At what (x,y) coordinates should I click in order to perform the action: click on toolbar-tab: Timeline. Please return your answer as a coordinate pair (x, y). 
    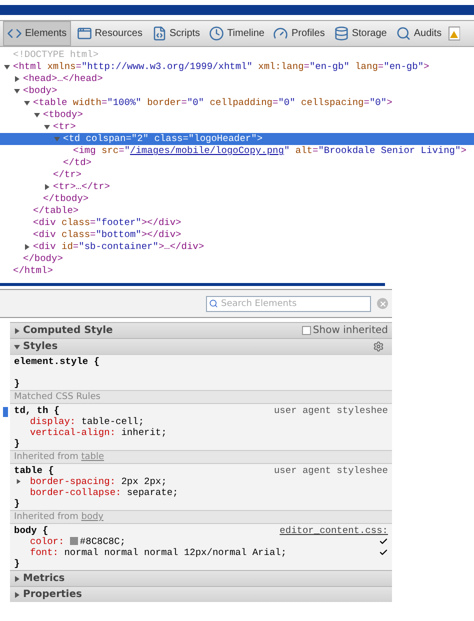
    Looking at the image, I should click on (237, 33).